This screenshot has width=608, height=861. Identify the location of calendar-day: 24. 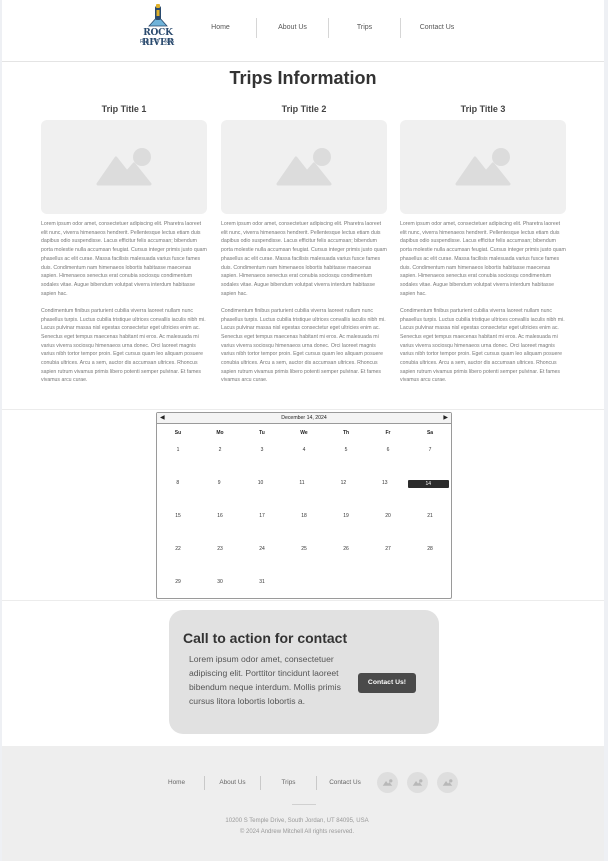
(262, 560).